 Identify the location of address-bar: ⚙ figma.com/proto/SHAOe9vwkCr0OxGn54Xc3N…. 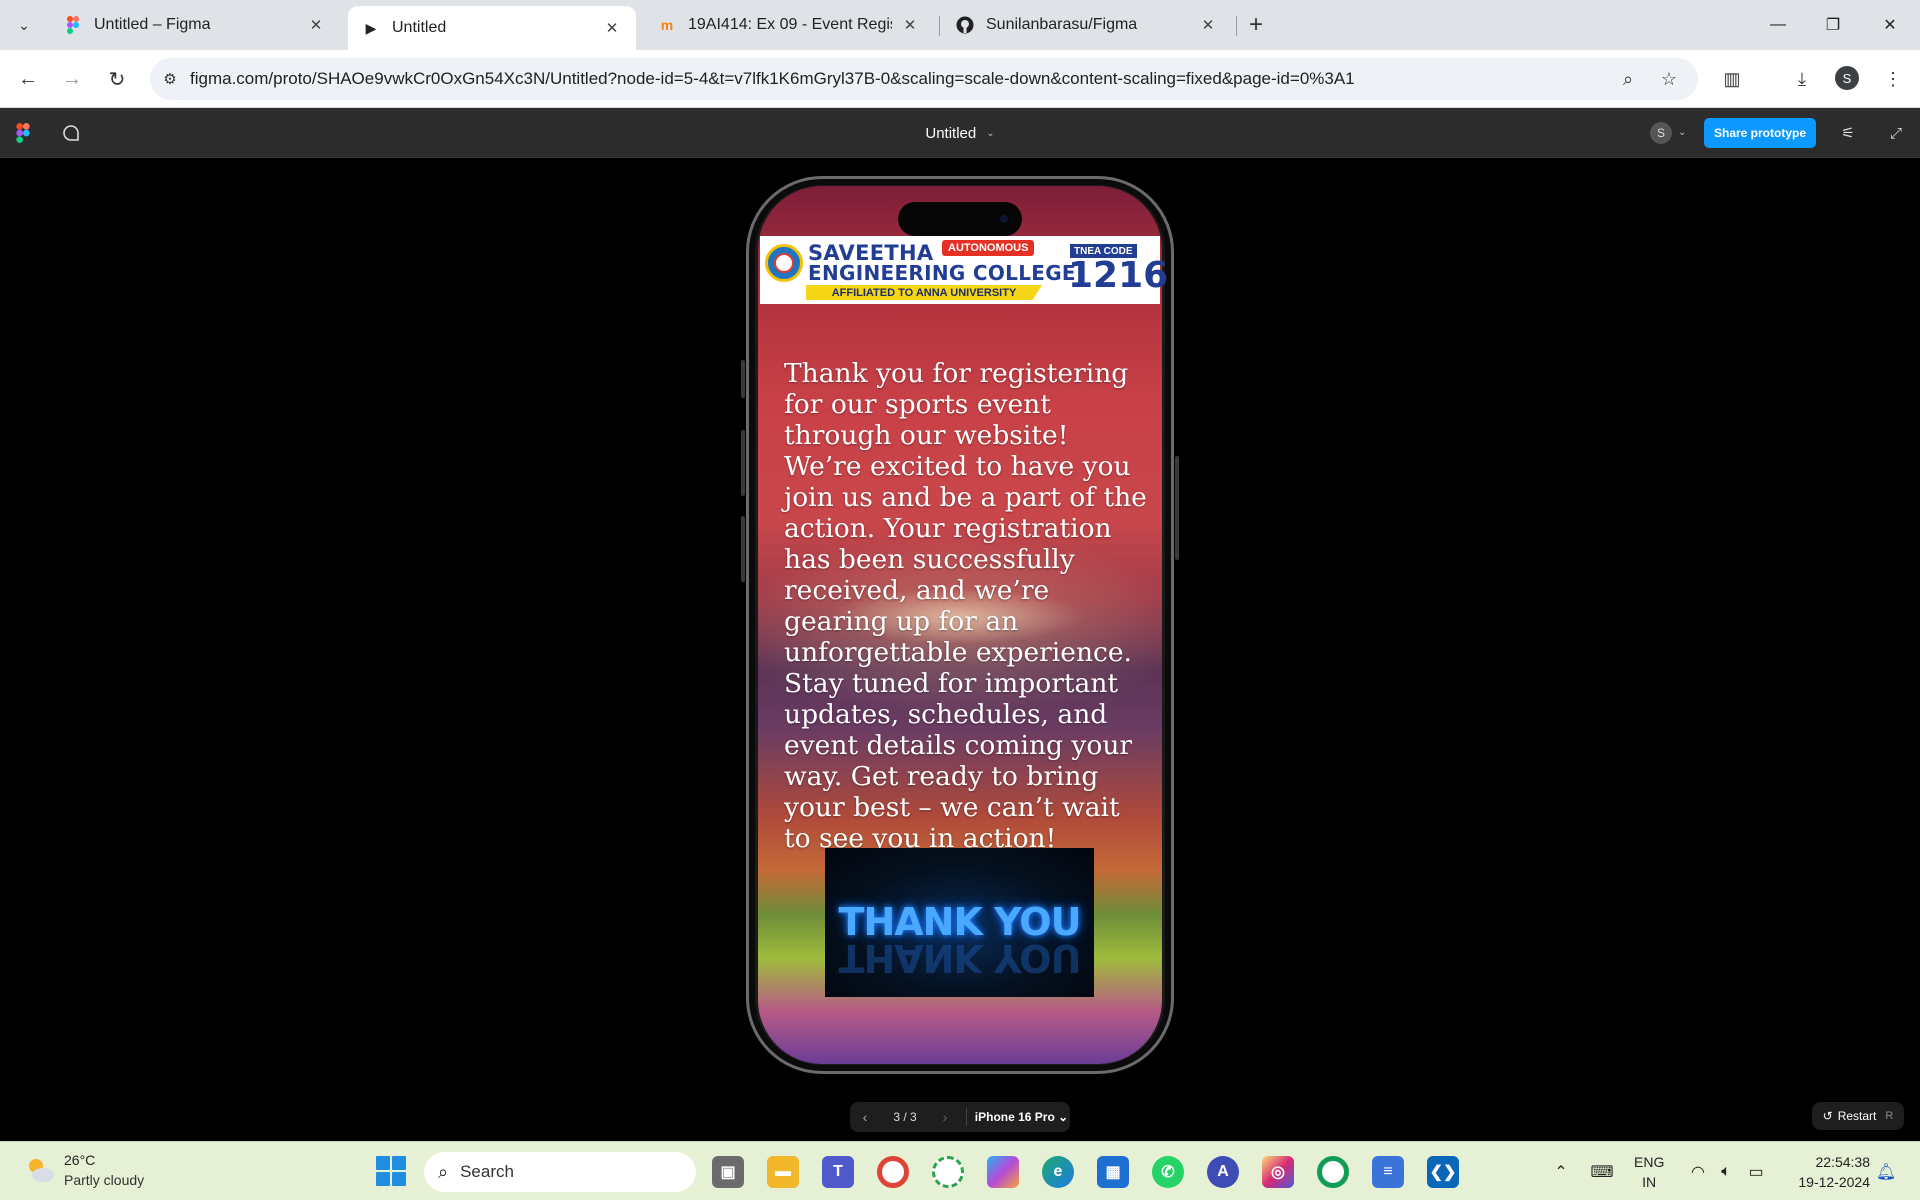
(924, 79).